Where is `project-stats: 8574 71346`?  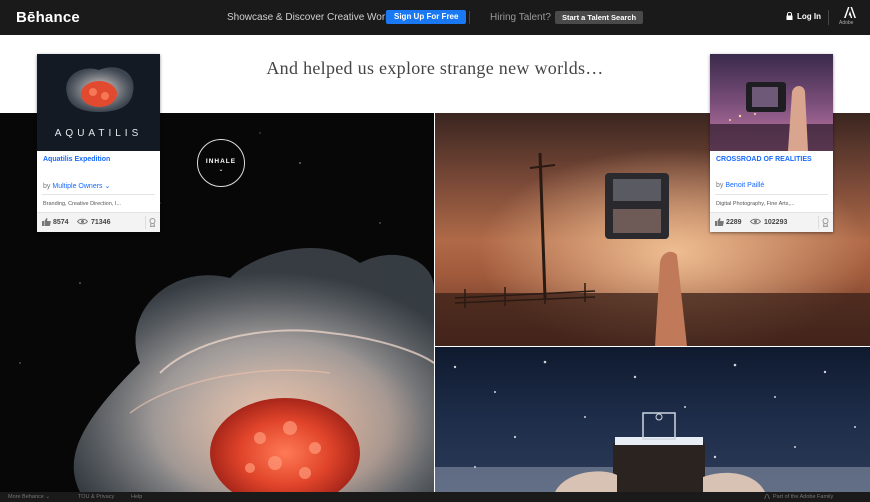 project-stats: 8574 71346 is located at coordinates (98, 222).